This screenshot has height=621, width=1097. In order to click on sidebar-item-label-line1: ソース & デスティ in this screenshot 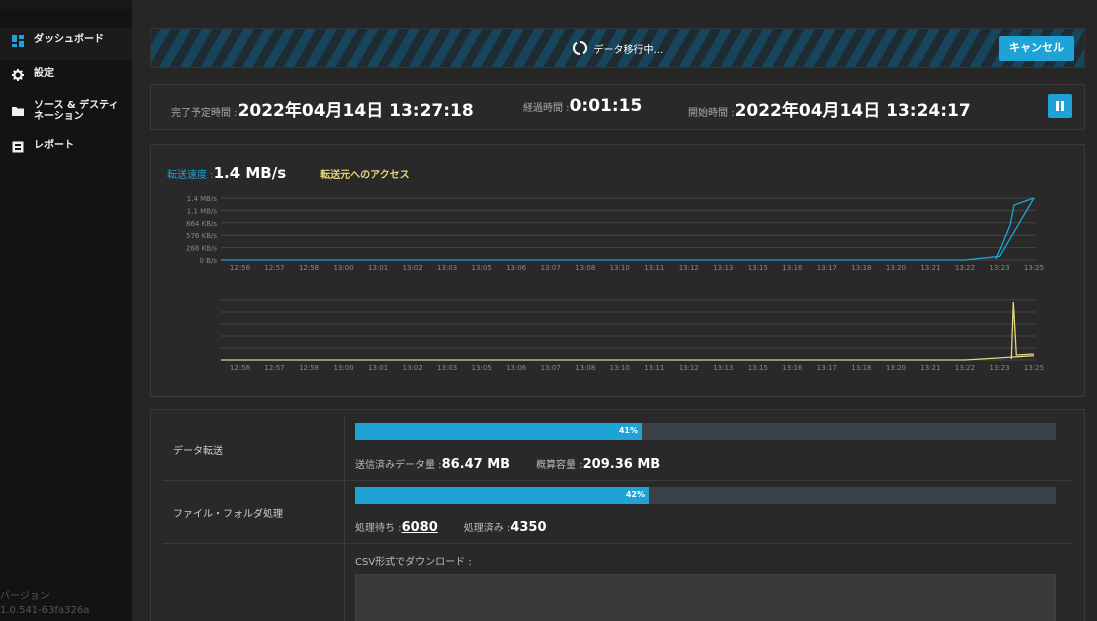, I will do `click(76, 105)`.